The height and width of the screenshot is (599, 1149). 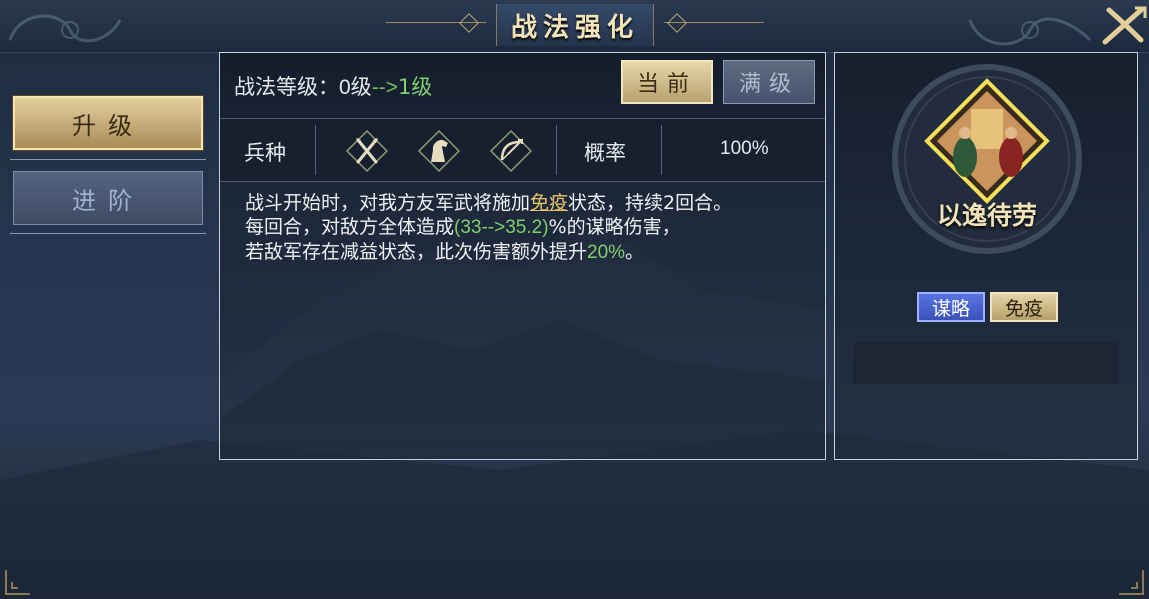 I want to click on bonus-value: 20%, so click(x=606, y=252).